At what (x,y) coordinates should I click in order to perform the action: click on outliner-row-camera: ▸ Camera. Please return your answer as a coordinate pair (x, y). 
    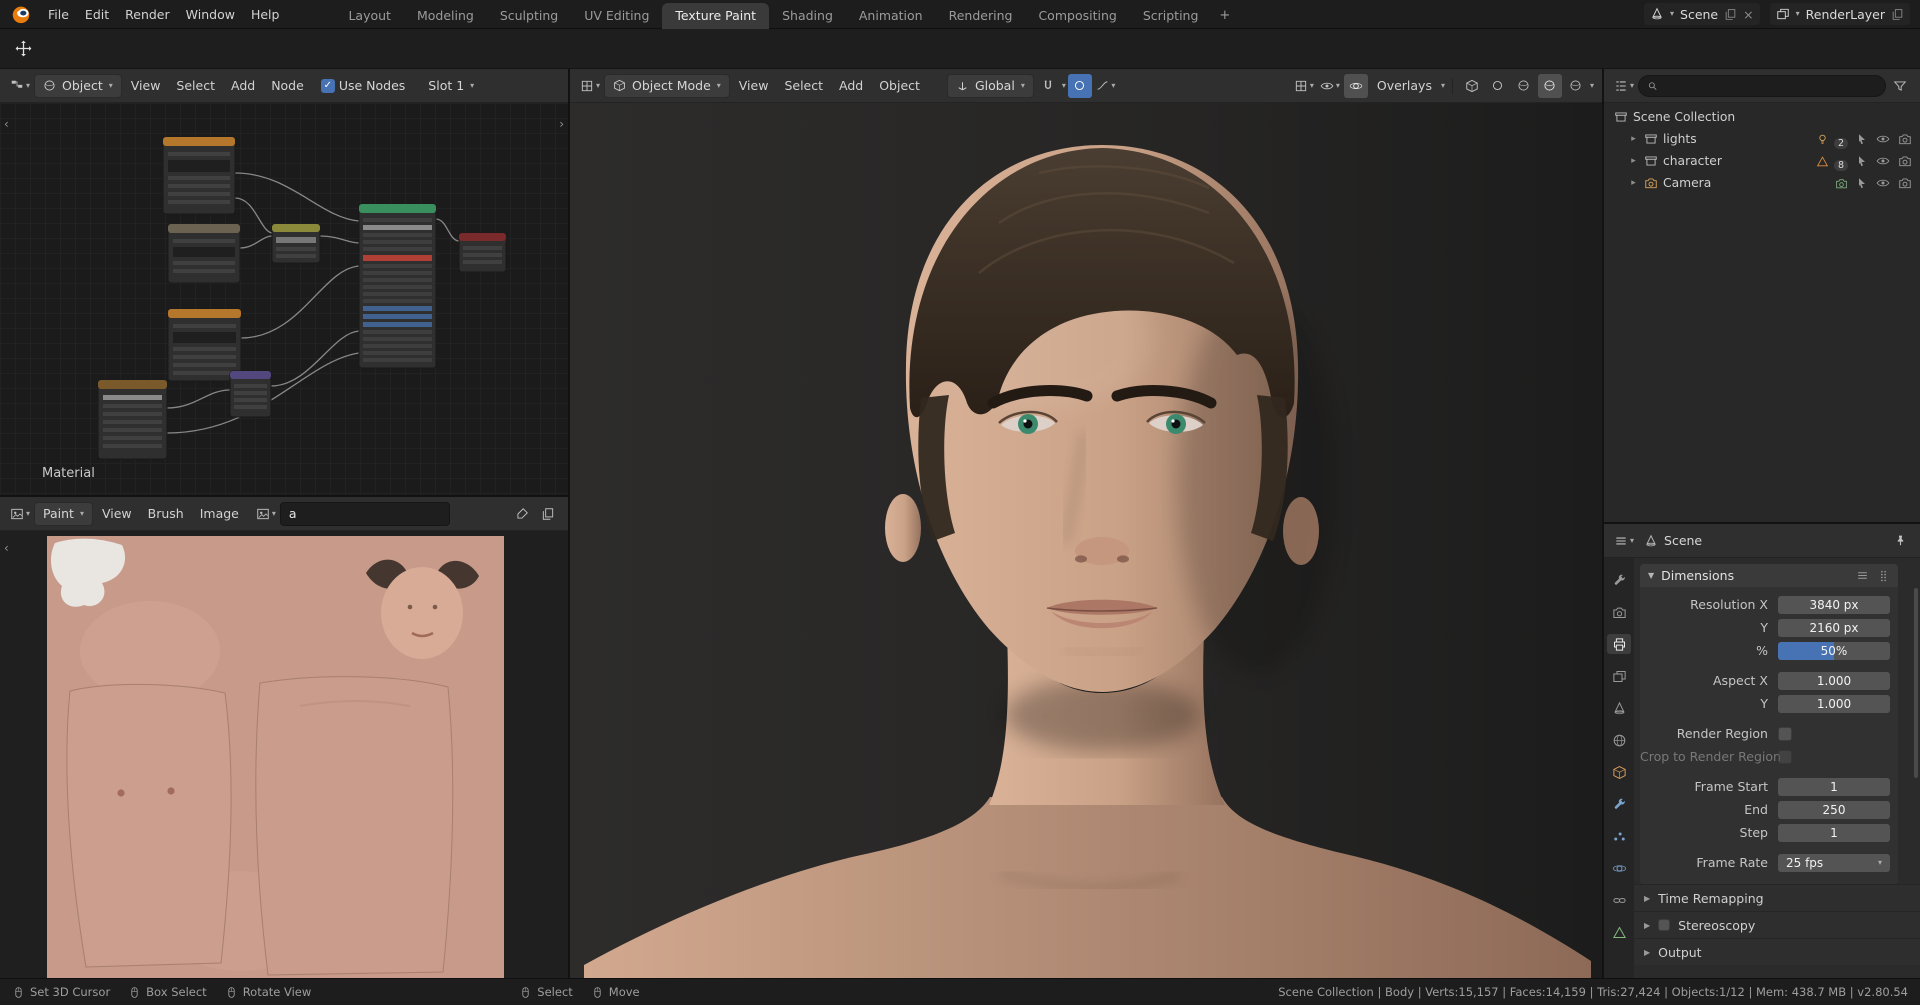
    Looking at the image, I should click on (1762, 183).